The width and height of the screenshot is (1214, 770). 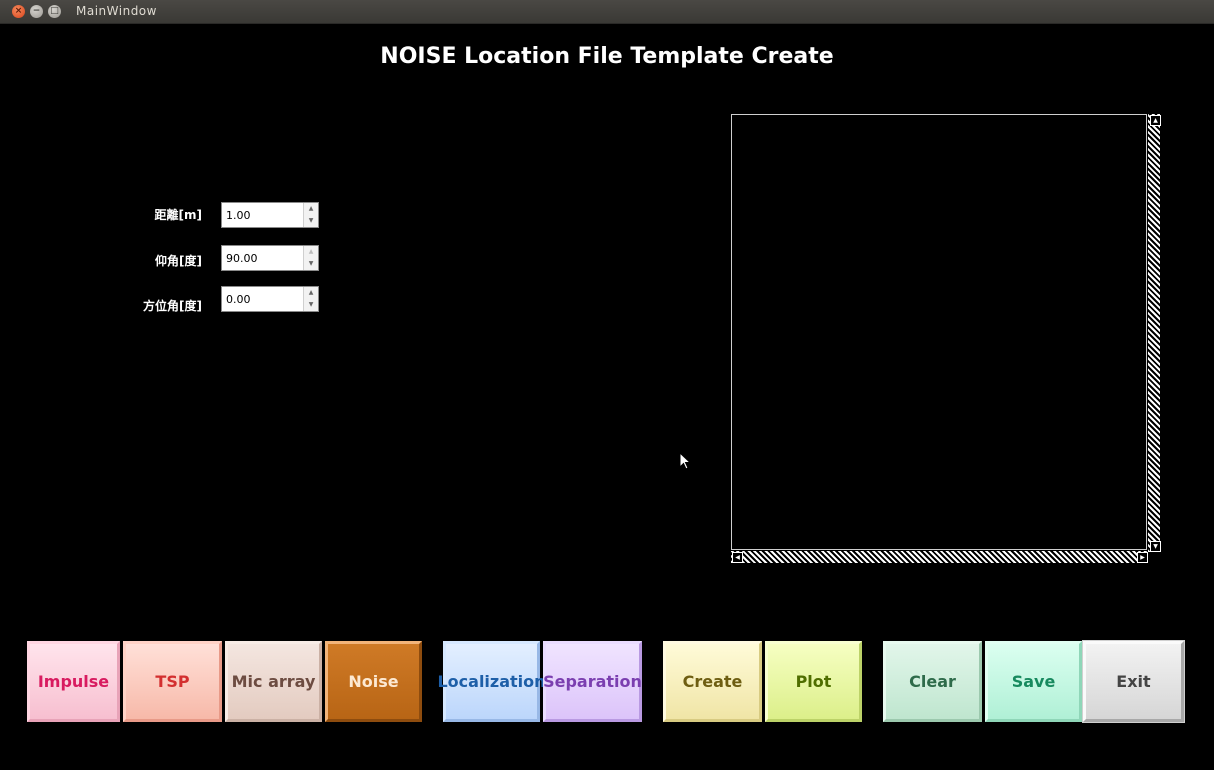 What do you see at coordinates (178, 261) in the screenshot?
I see `elevation-label: 仰角[度]` at bounding box center [178, 261].